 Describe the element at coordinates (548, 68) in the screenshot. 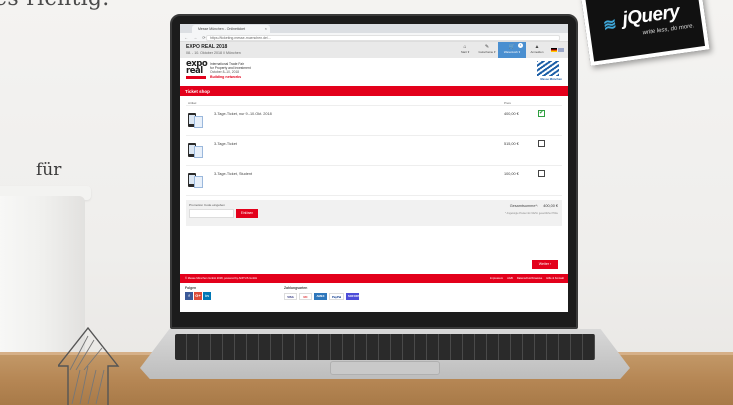

I see `messe-muenchen-emblem-icon` at that location.